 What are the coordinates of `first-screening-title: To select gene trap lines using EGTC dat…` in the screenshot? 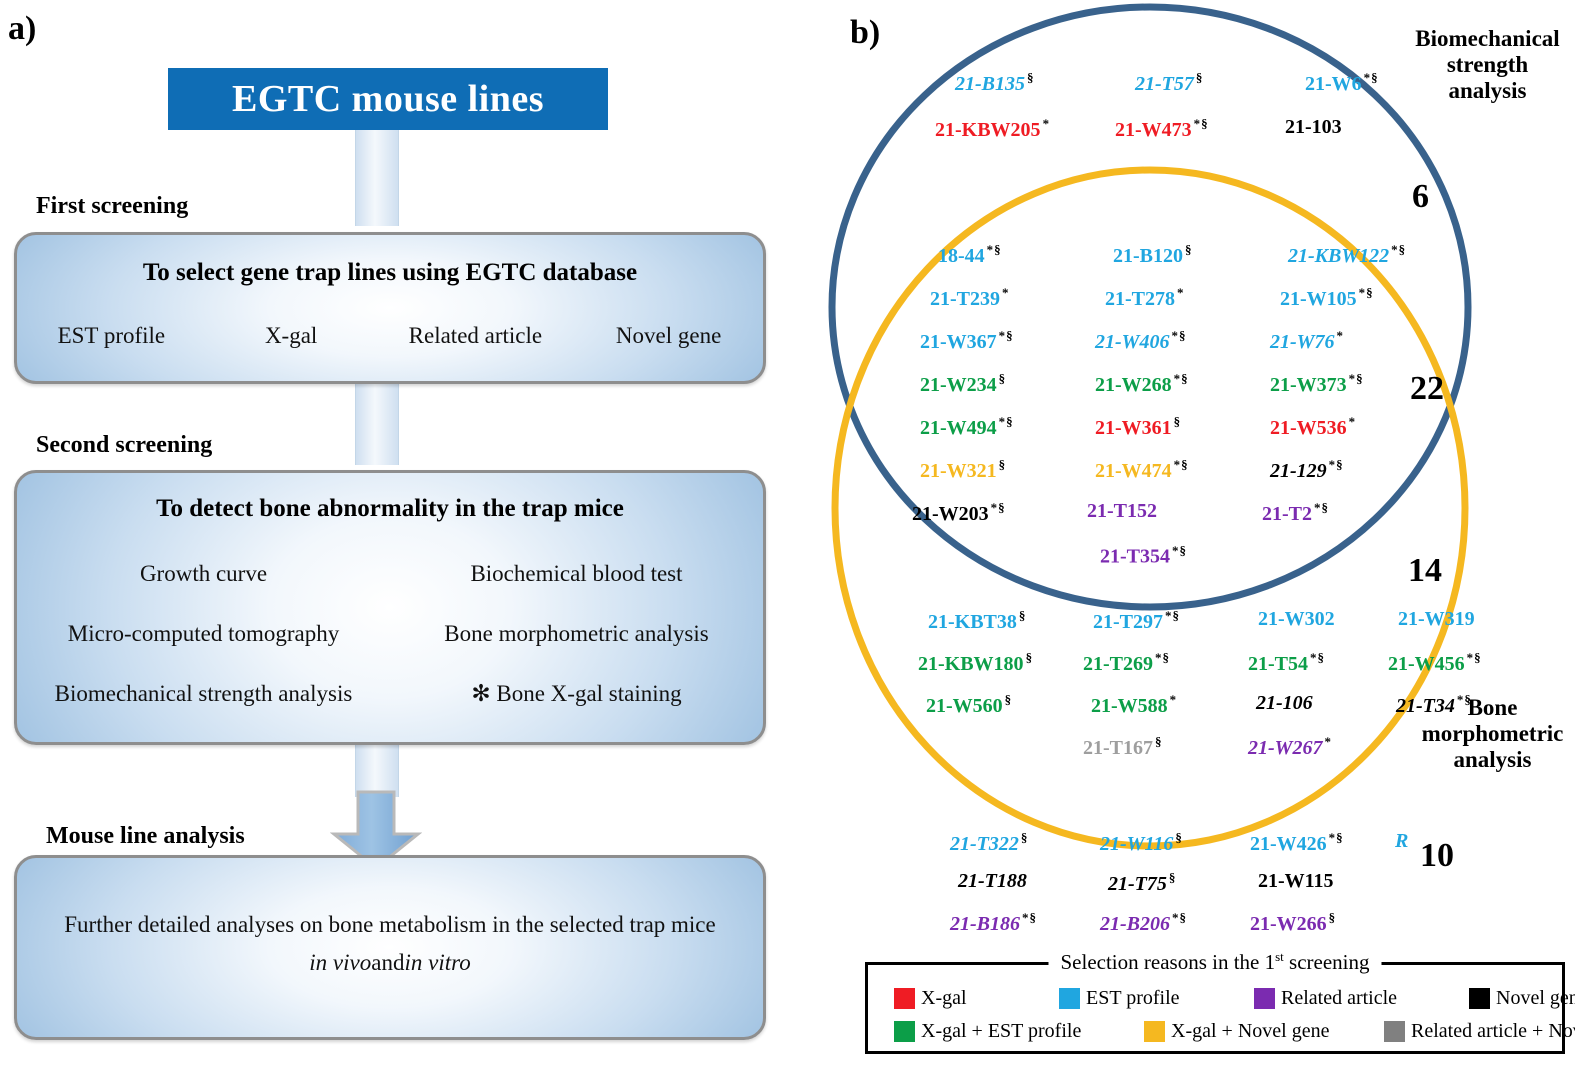 It's located at (390, 272).